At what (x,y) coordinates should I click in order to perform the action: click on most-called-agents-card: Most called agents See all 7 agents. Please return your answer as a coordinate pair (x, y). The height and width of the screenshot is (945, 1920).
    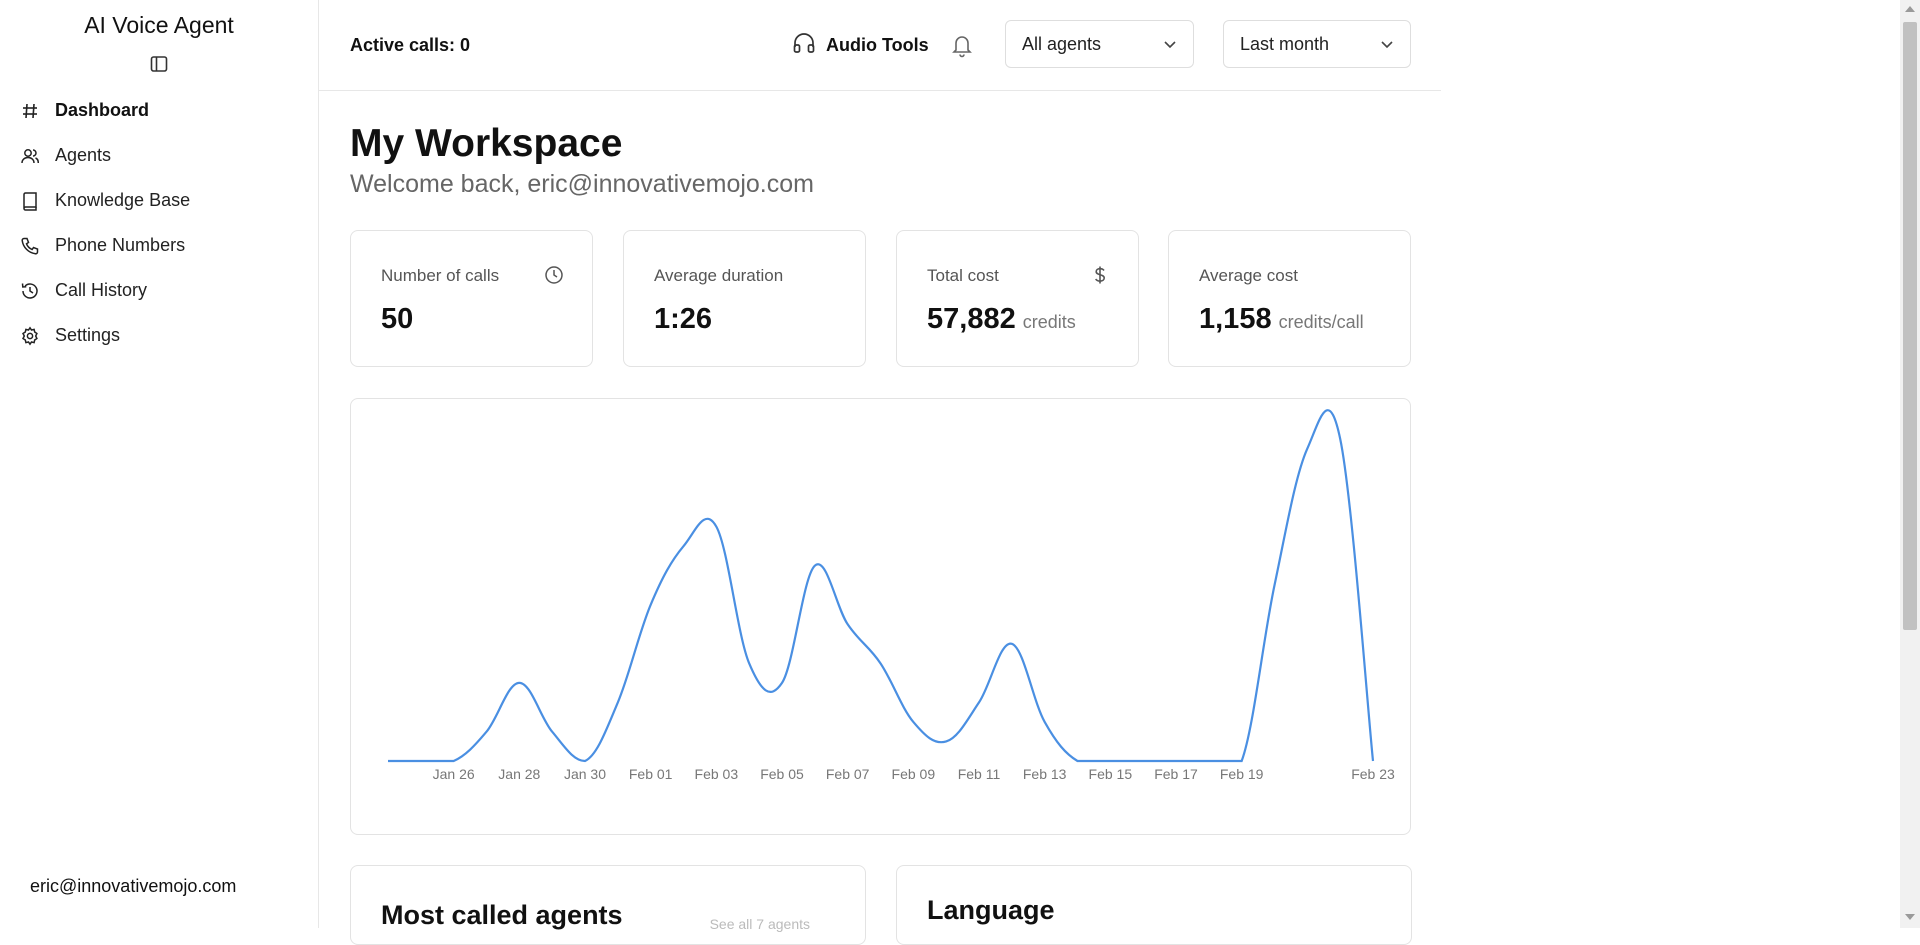
    Looking at the image, I should click on (608, 905).